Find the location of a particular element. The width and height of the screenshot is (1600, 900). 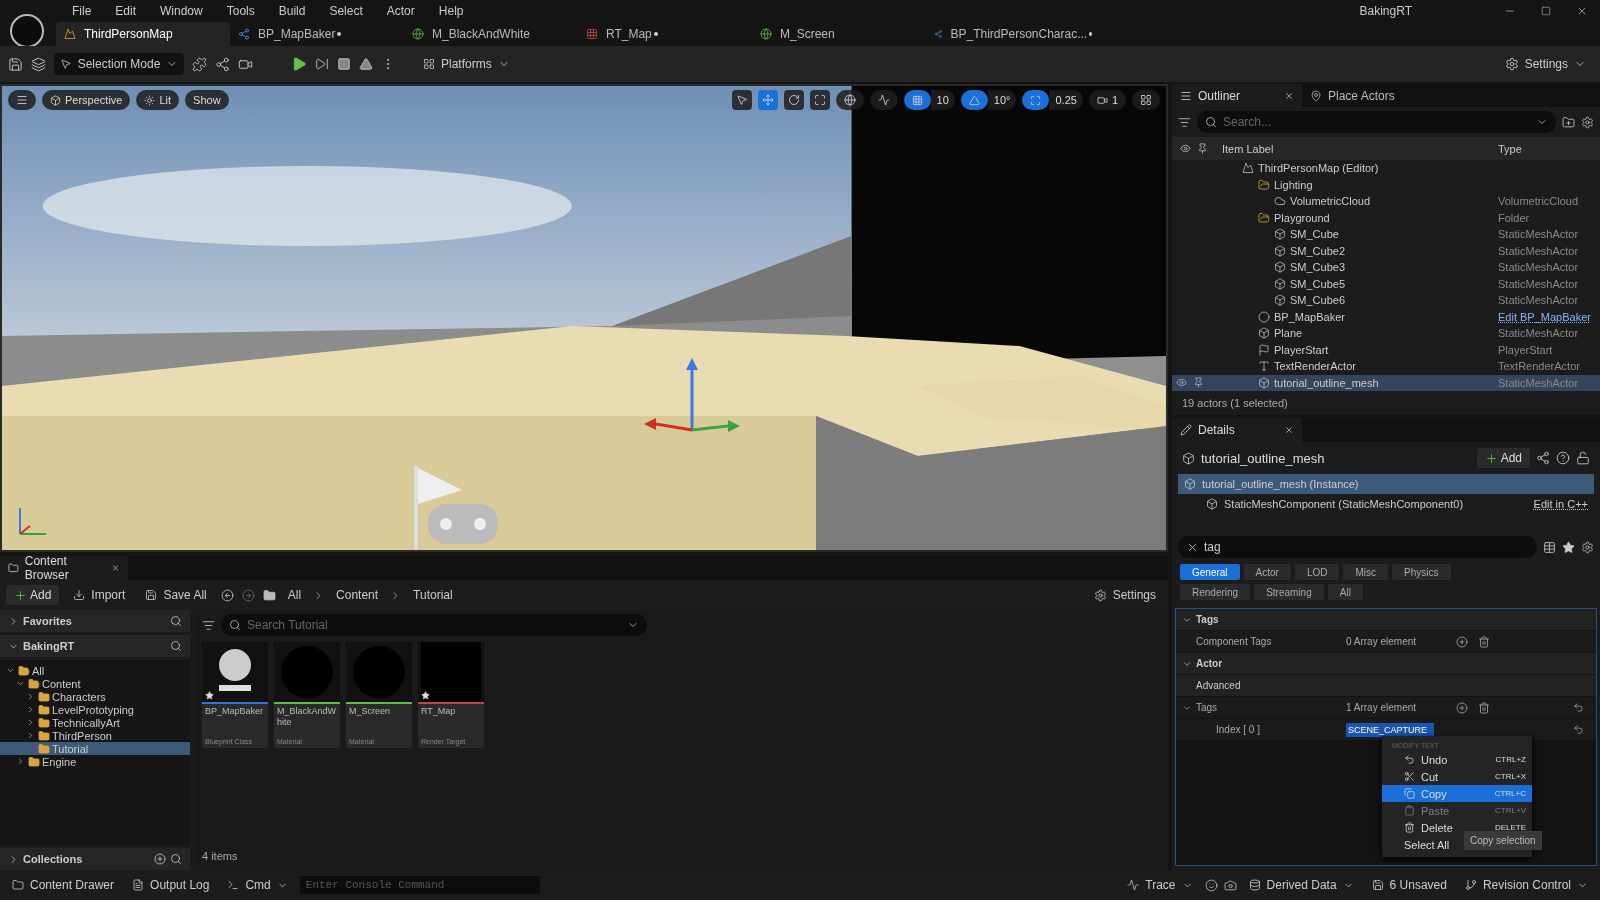

status-button: Derived Data is located at coordinates (1301, 885).